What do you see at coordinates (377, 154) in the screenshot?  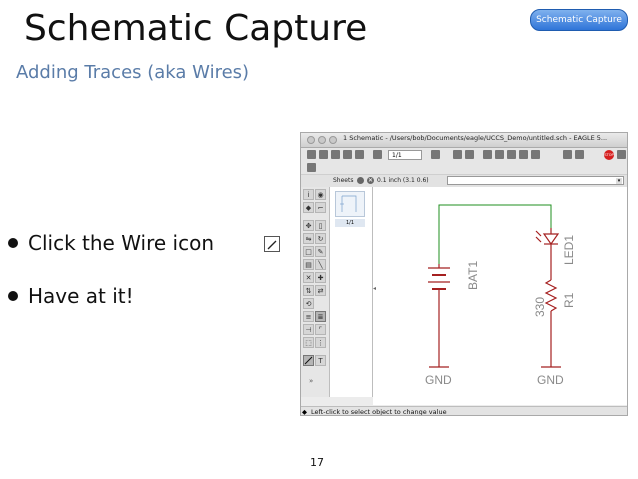 I see `sheet-icon` at bounding box center [377, 154].